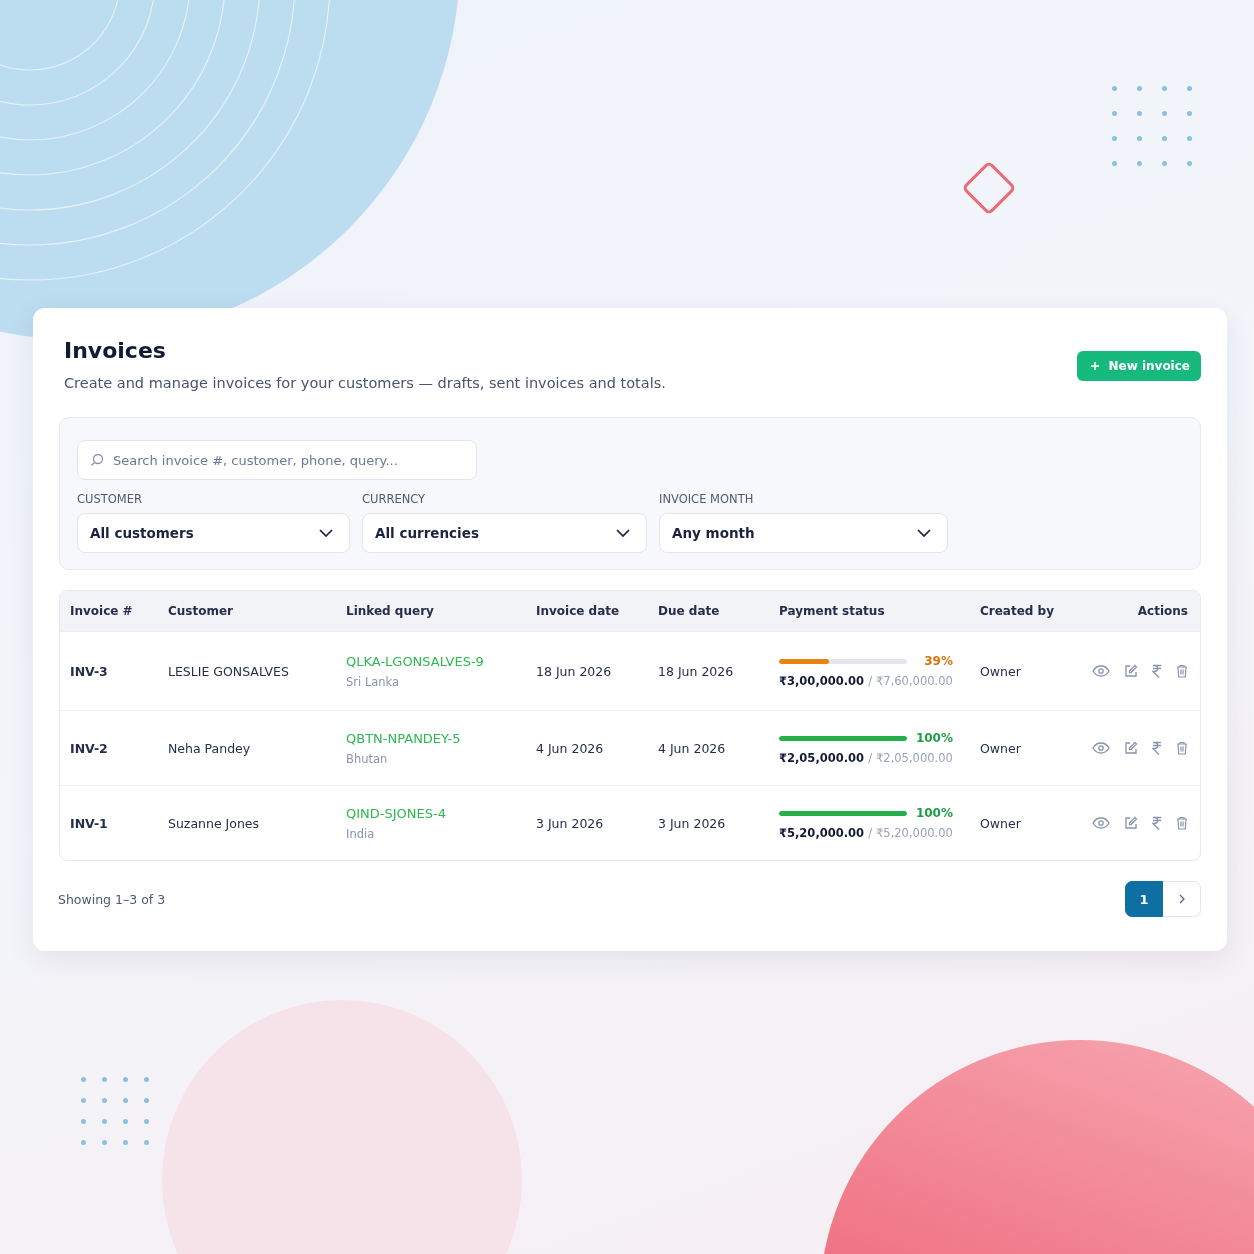 This screenshot has height=1254, width=1254. What do you see at coordinates (102, 611) in the screenshot?
I see `column-header: Invoice #` at bounding box center [102, 611].